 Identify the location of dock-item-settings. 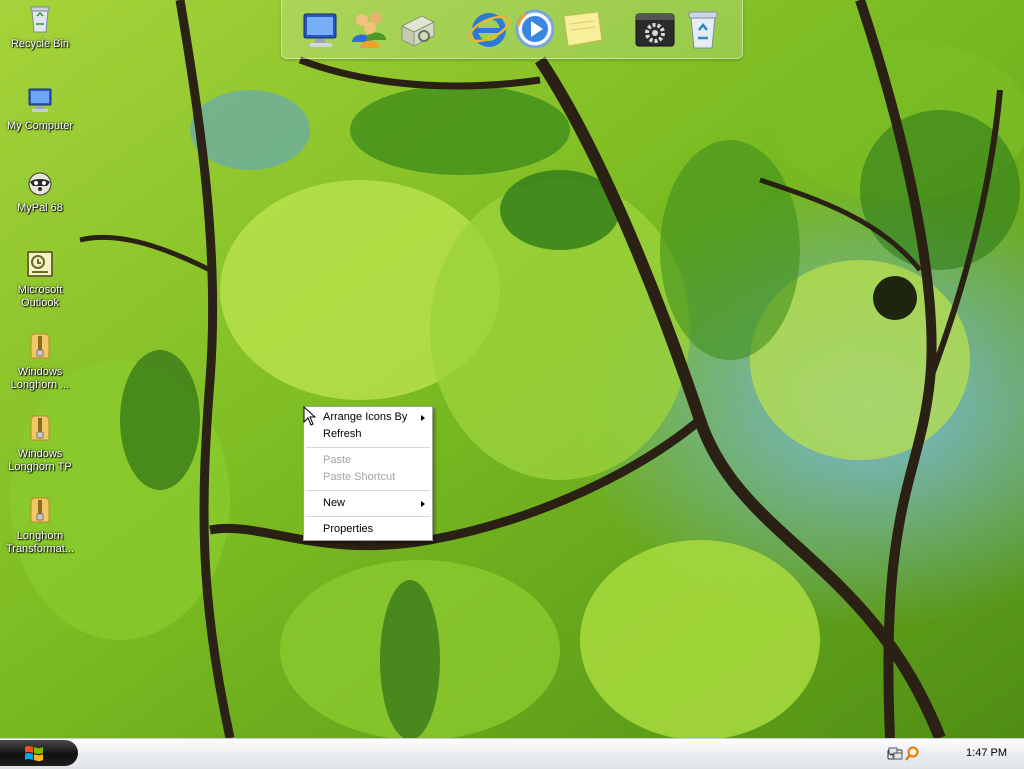
(655, 29).